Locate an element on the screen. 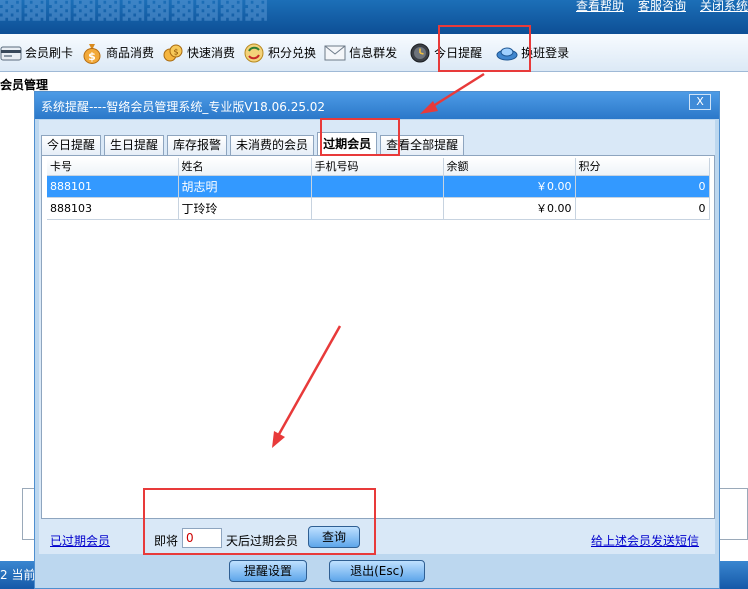 This screenshot has width=748, height=589. reminder-tabs: 今日提醒 生日提醒 库存报警 未消费的会员 过期会员 查看全部提醒 is located at coordinates (254, 142).